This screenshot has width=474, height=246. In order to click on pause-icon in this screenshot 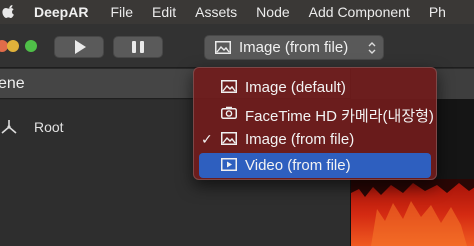, I will do `click(138, 47)`.